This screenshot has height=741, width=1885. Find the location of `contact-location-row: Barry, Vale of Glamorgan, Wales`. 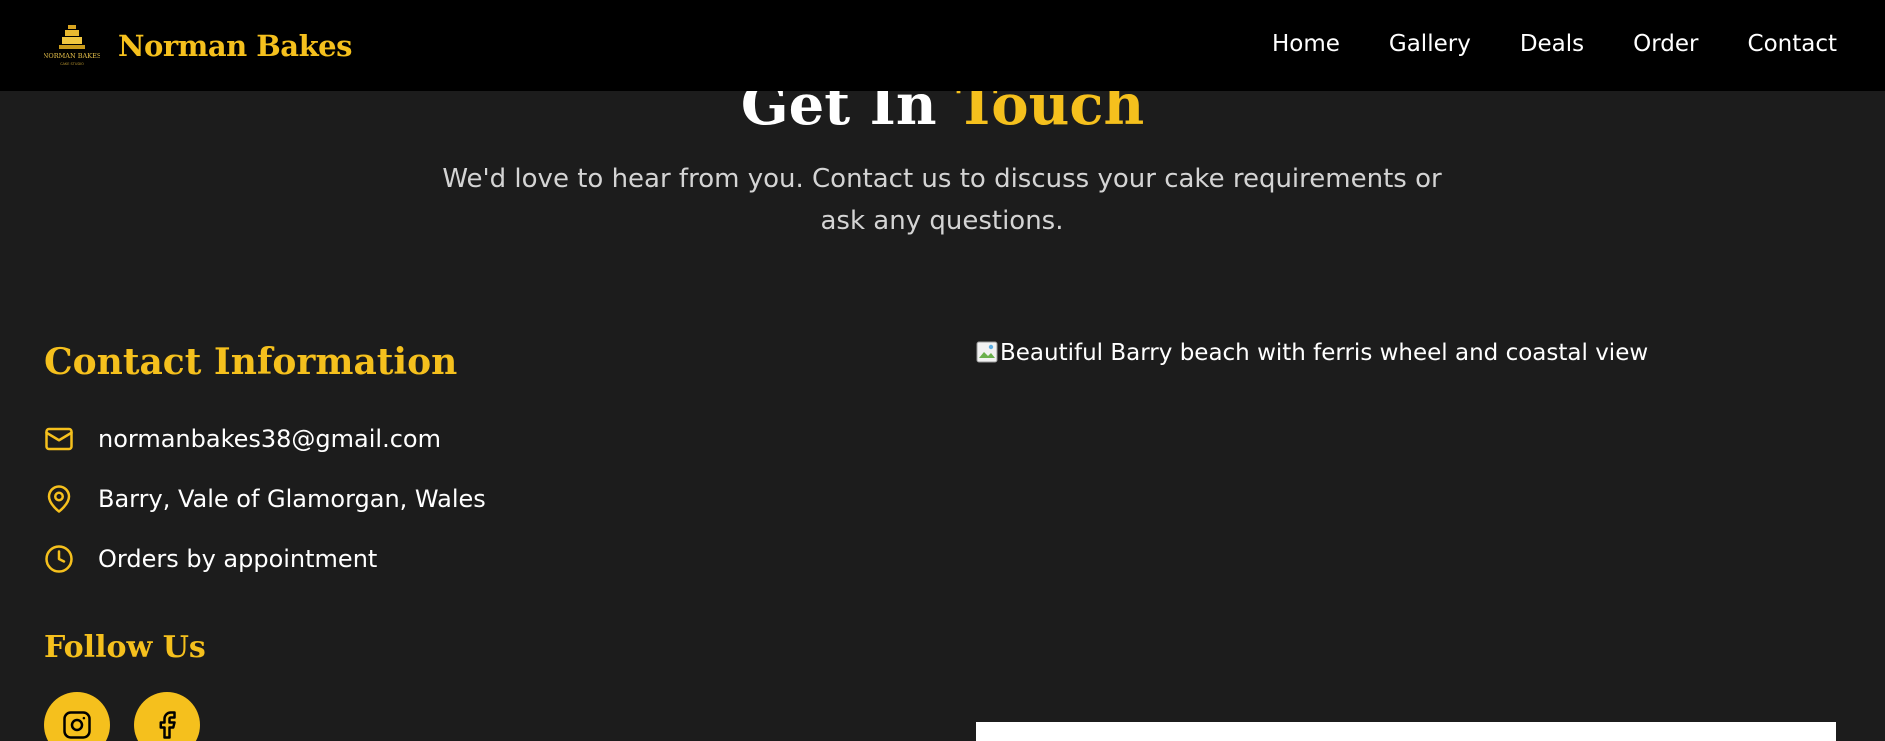

contact-location-row: Barry, Vale of Glamorgan, Wales is located at coordinates (265, 499).